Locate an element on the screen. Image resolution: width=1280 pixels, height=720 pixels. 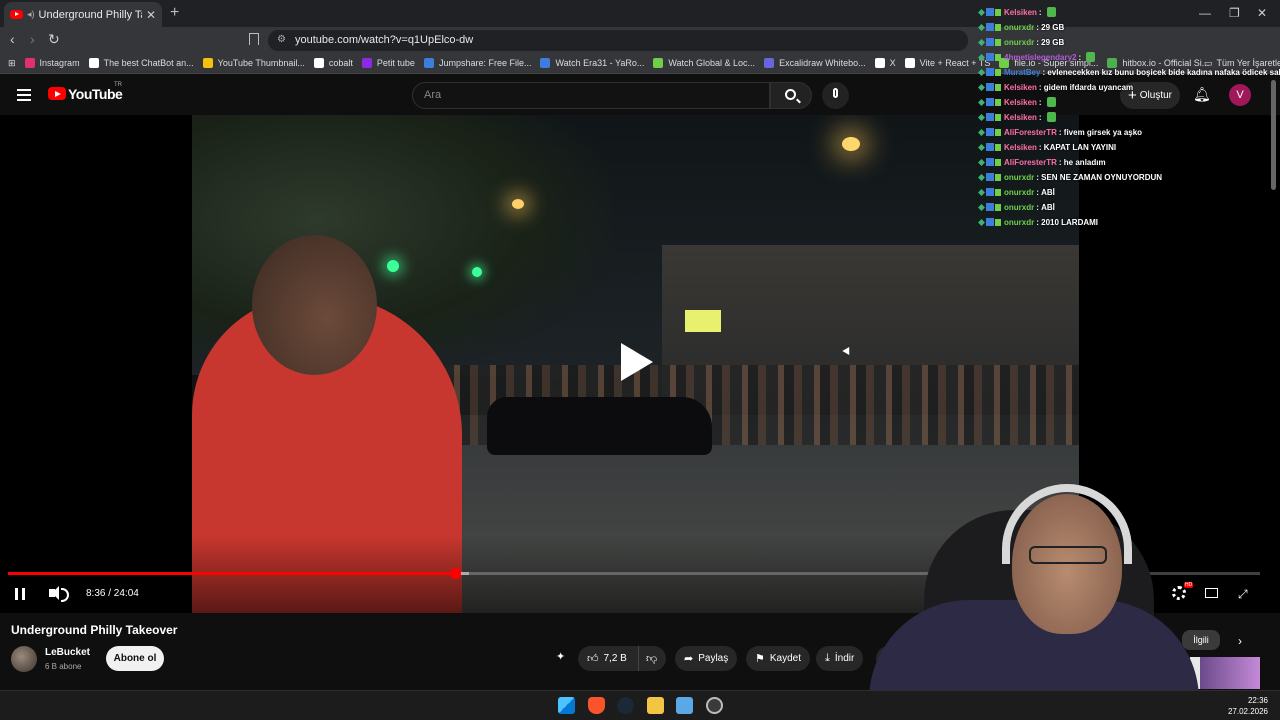
chevron-right-icon: › is located at coordinates (1240, 641).